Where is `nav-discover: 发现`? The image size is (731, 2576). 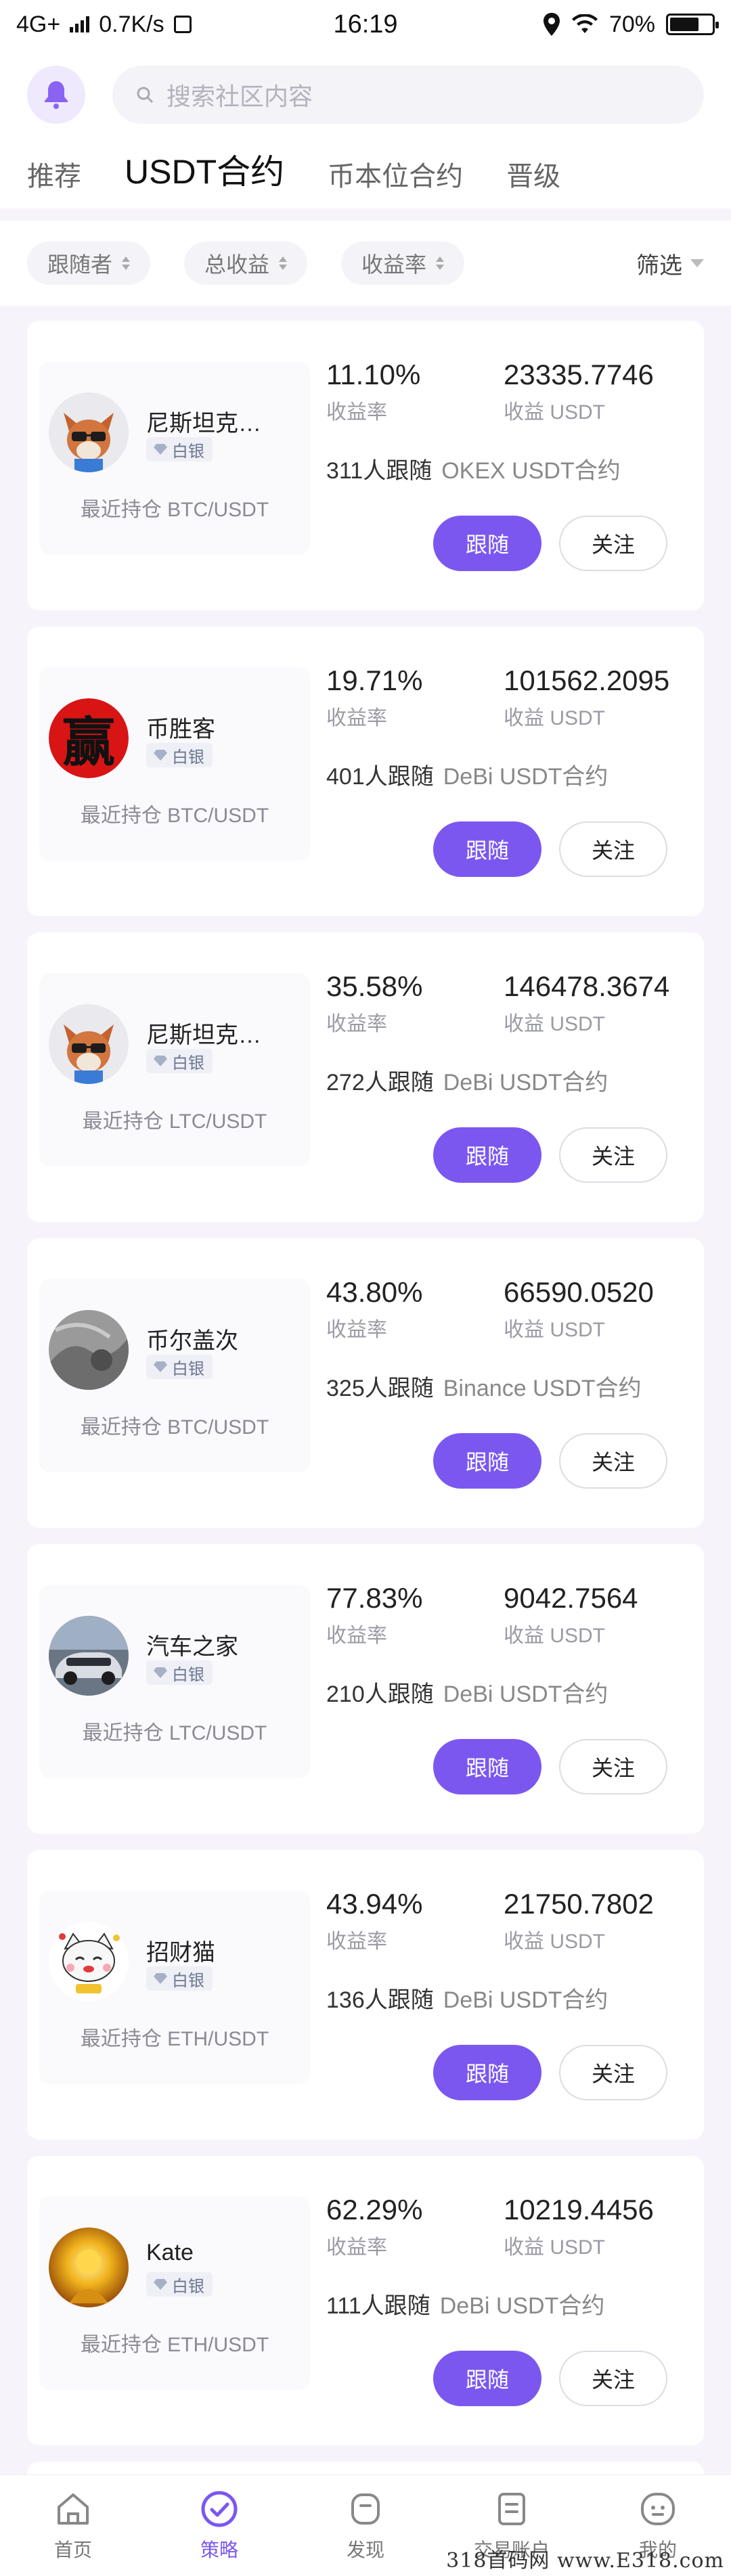 nav-discover: 发现 is located at coordinates (365, 2525).